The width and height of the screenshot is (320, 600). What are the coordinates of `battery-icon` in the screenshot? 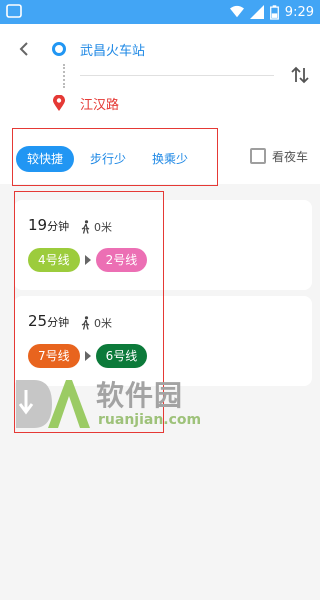 It's located at (274, 12).